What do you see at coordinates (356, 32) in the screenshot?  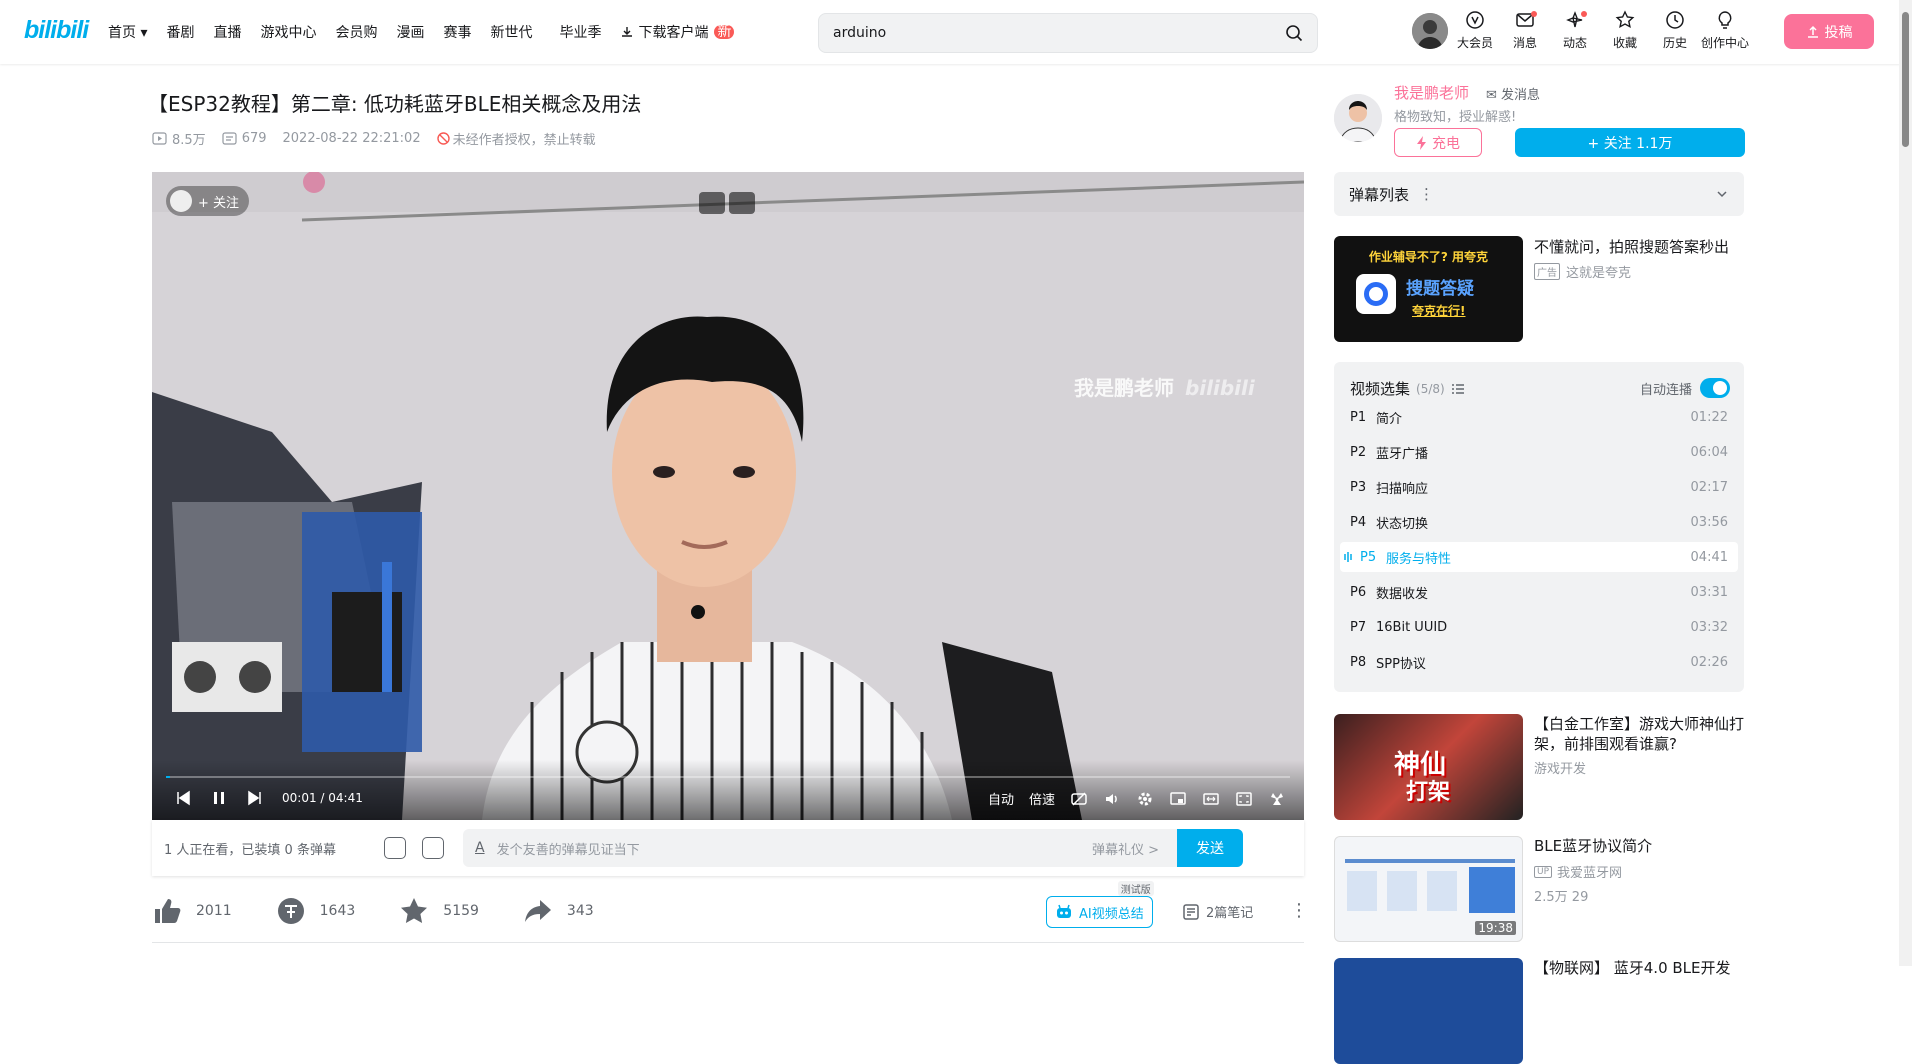 I see `nav-mall: 会员购` at bounding box center [356, 32].